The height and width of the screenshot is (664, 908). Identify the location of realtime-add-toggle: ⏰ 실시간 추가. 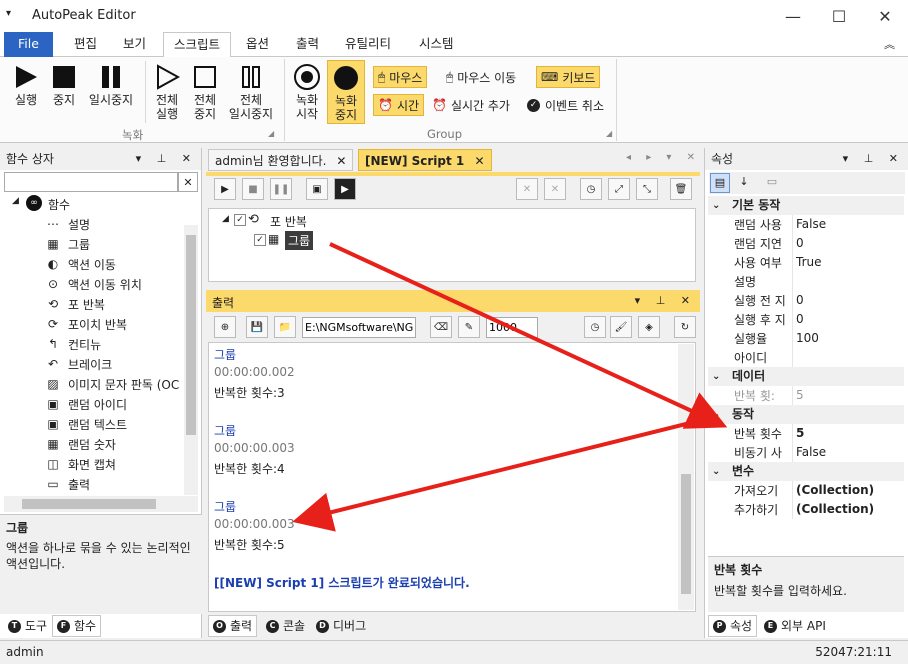
(471, 105).